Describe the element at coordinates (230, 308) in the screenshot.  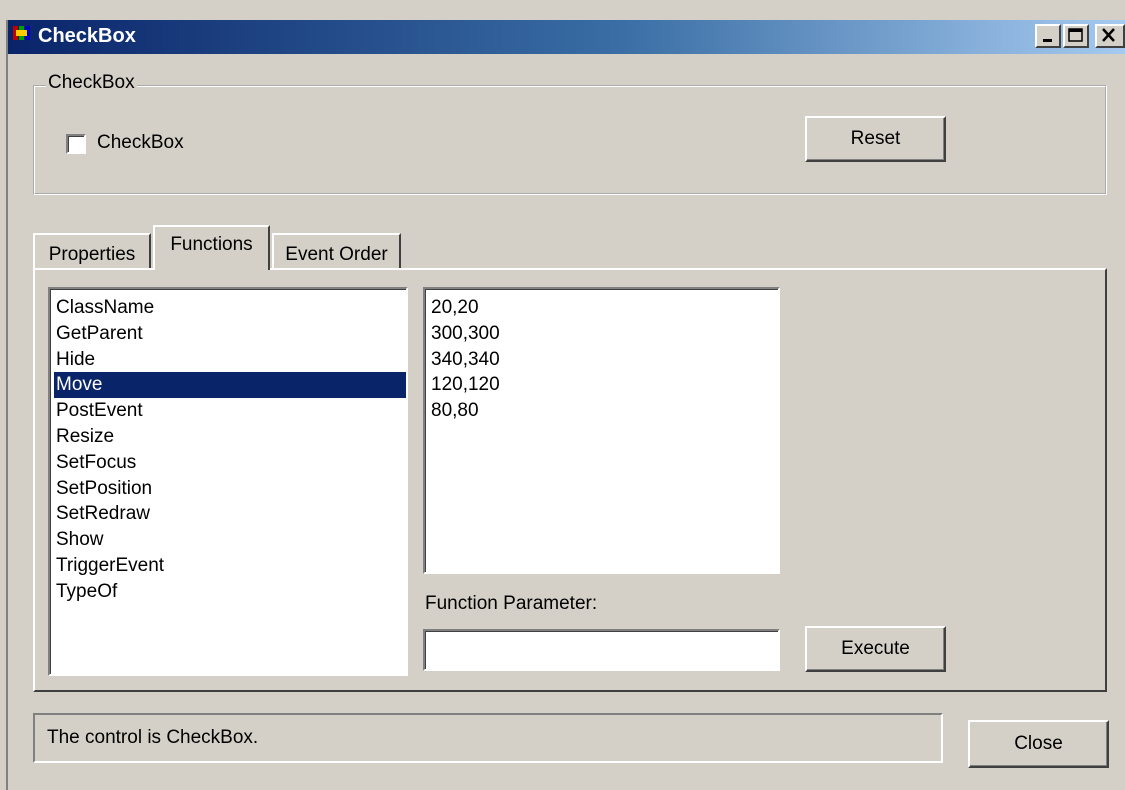
I see `function-list-item: ClassName` at that location.